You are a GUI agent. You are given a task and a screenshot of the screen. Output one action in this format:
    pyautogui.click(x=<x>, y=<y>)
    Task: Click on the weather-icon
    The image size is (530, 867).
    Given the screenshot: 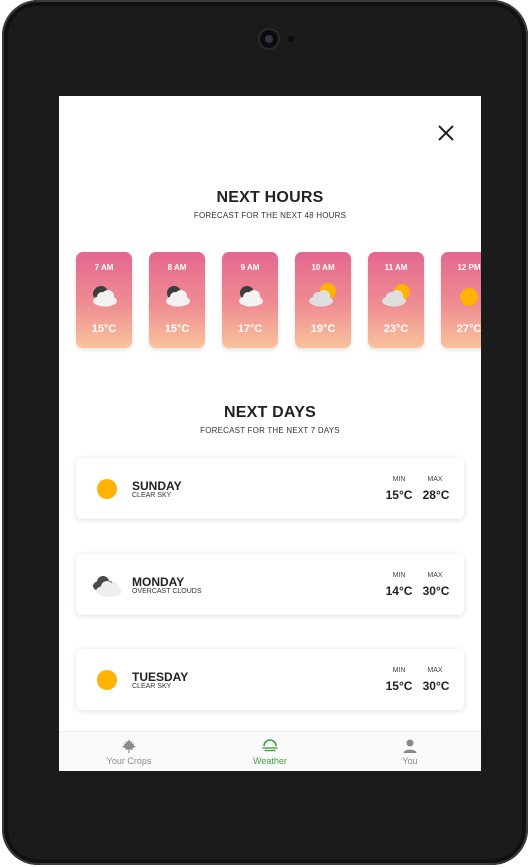 What is the action you would take?
    pyautogui.click(x=270, y=745)
    